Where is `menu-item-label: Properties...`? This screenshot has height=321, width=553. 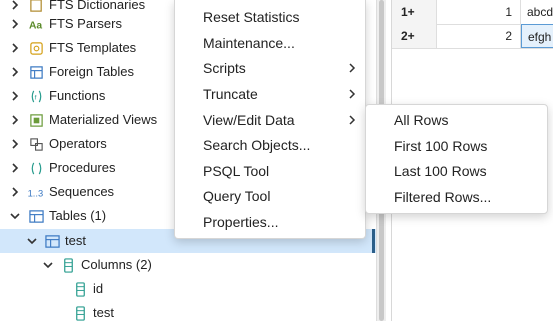
menu-item-label: Properties... is located at coordinates (241, 222).